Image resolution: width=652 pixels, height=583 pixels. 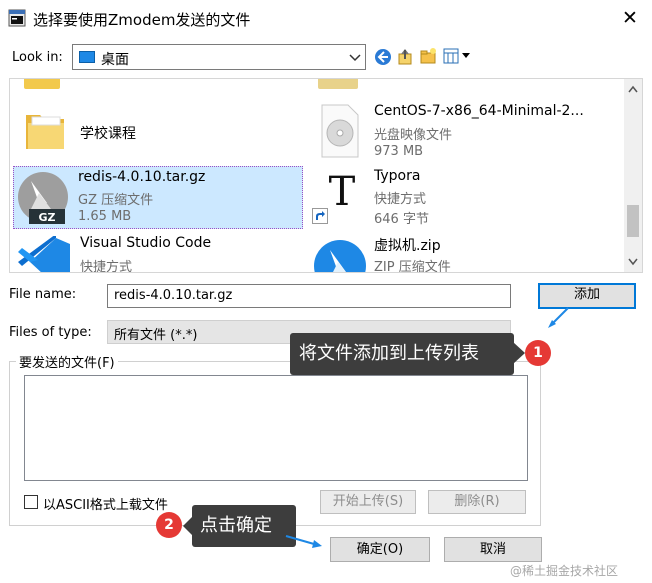 What do you see at coordinates (460, 252) in the screenshot?
I see `list-item: 虚拟机.zip ZIP 压缩文件` at bounding box center [460, 252].